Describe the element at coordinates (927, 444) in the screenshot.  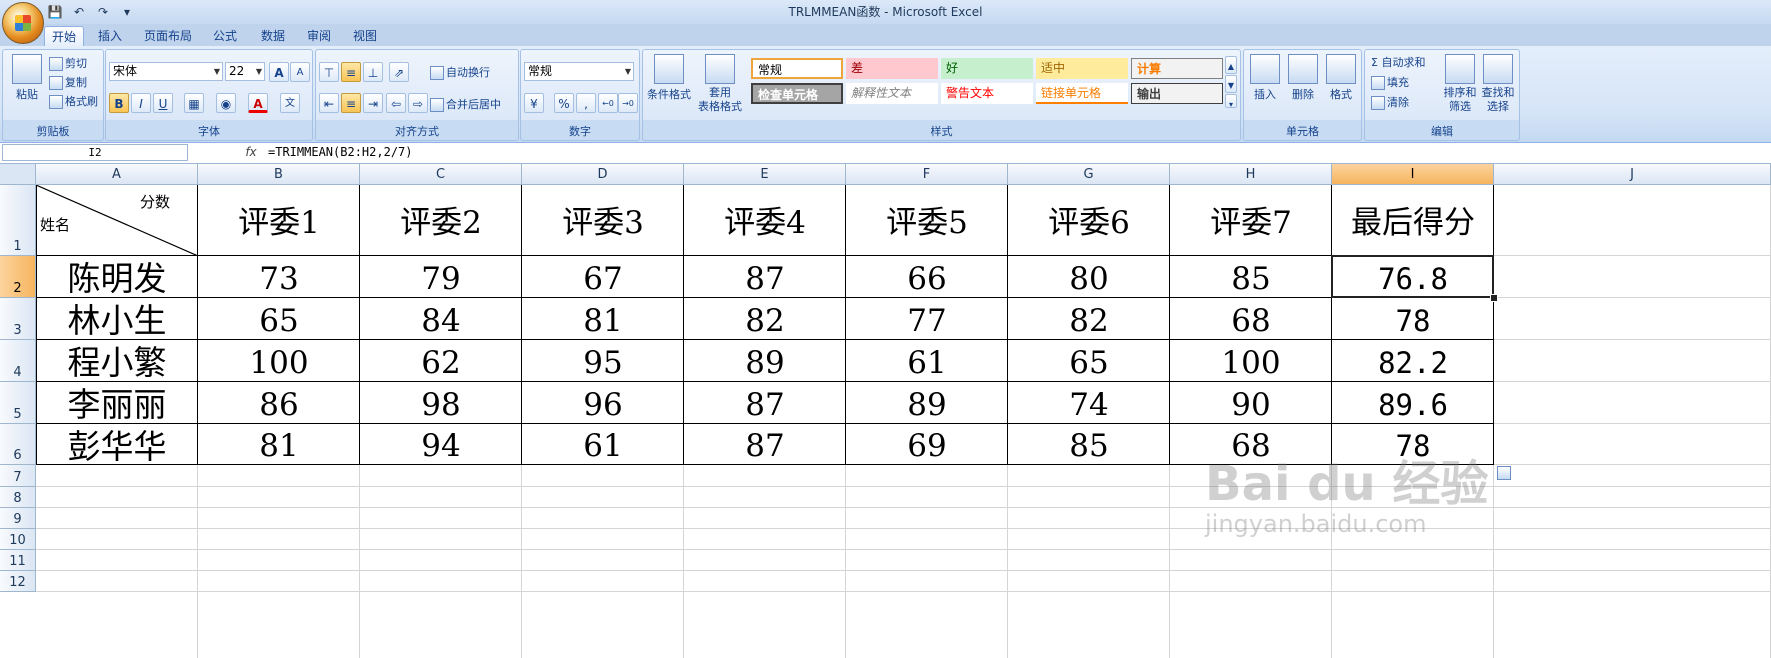
I see `score-cell: 69` at that location.